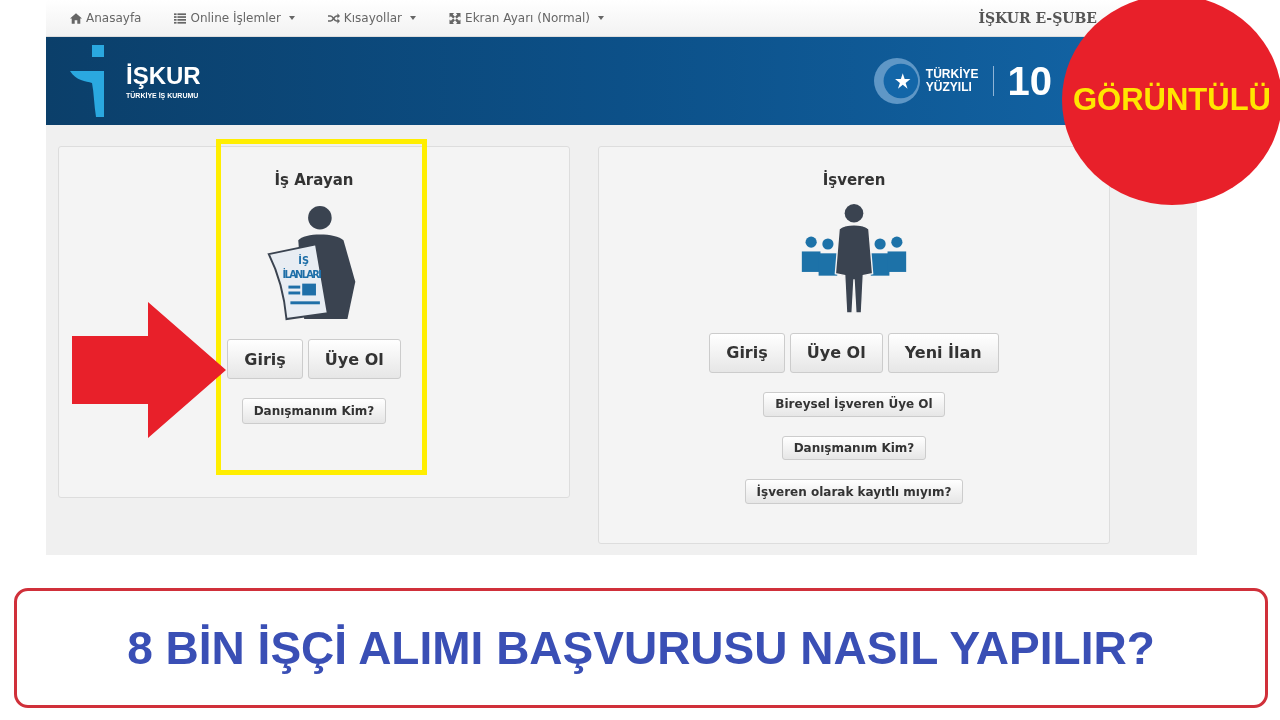 This screenshot has width=1280, height=720. I want to click on home-icon, so click(76, 18).